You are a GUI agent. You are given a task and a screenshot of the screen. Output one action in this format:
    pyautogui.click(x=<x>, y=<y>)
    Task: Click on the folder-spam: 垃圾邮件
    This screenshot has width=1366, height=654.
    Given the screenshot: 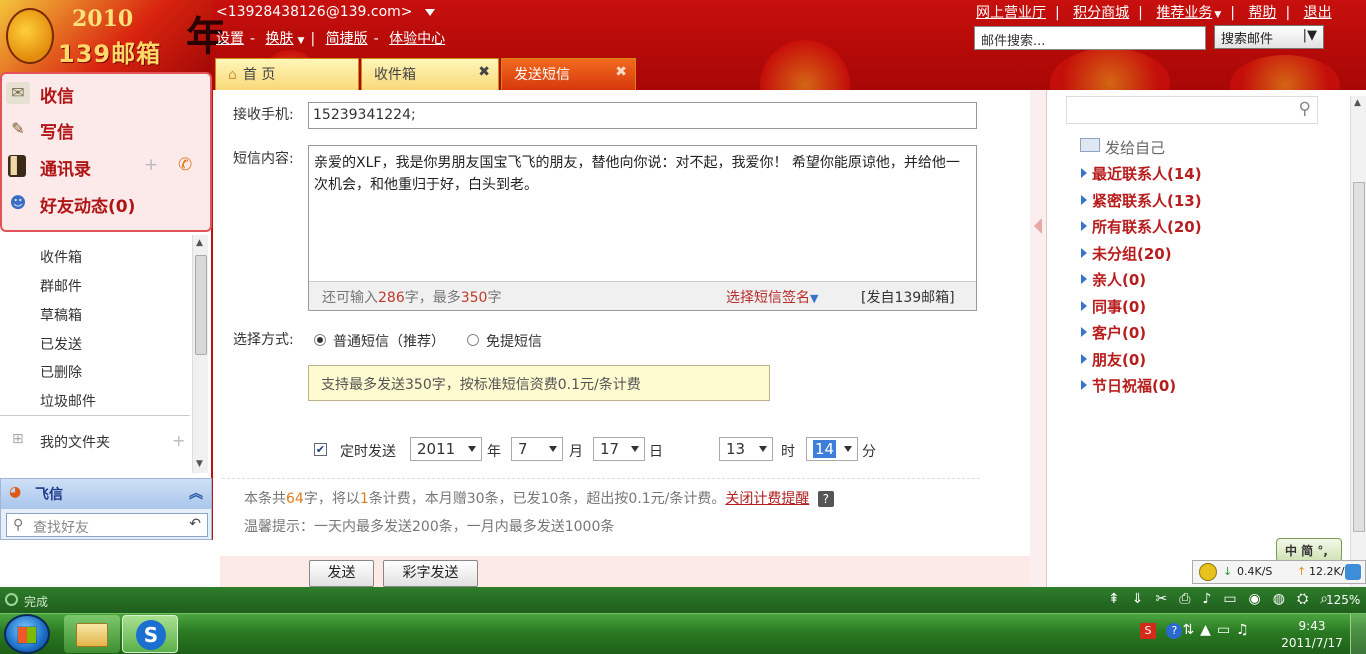 What is the action you would take?
    pyautogui.click(x=68, y=401)
    